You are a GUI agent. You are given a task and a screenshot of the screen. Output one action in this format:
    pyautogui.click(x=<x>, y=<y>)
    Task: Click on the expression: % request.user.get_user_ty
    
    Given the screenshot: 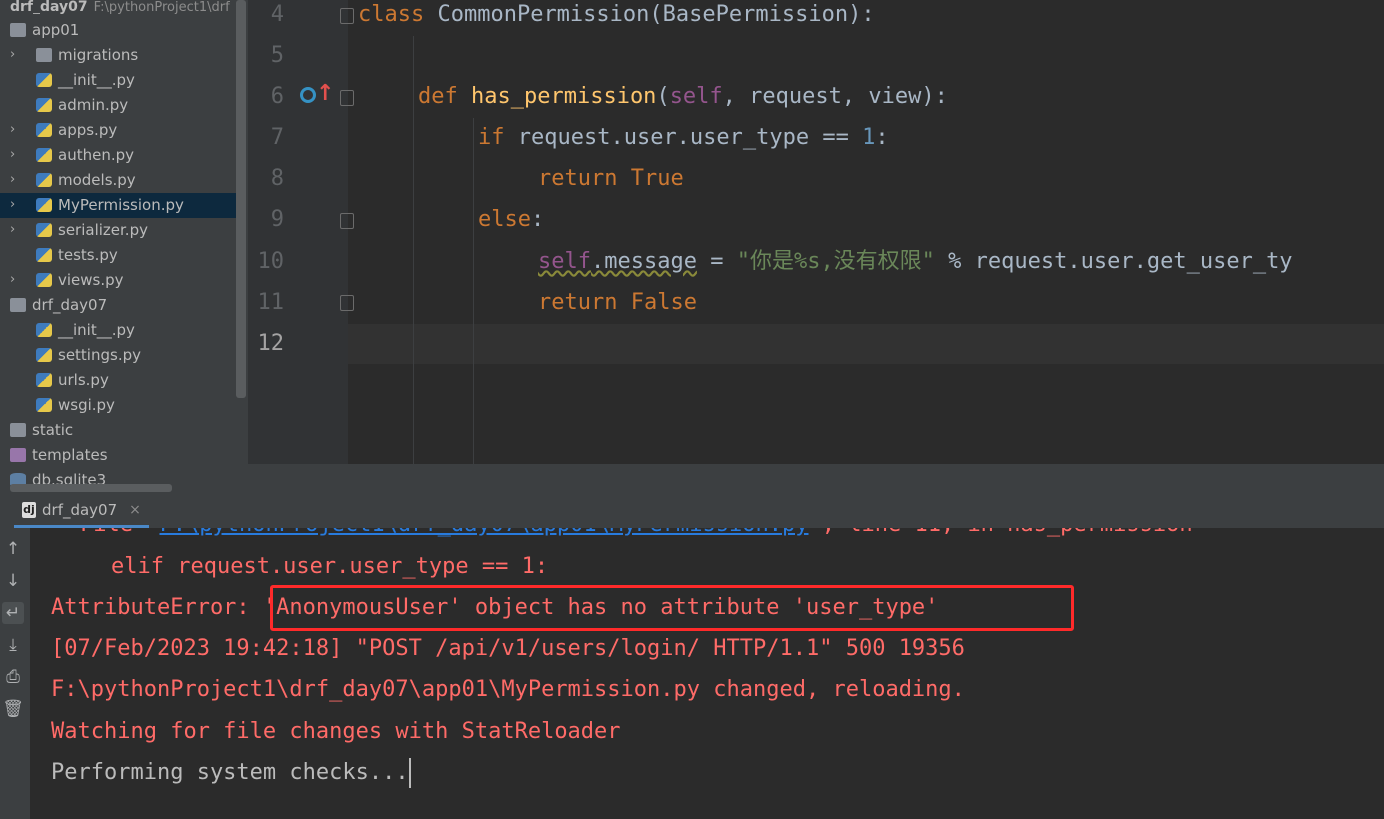 What is the action you would take?
    pyautogui.click(x=1113, y=261)
    